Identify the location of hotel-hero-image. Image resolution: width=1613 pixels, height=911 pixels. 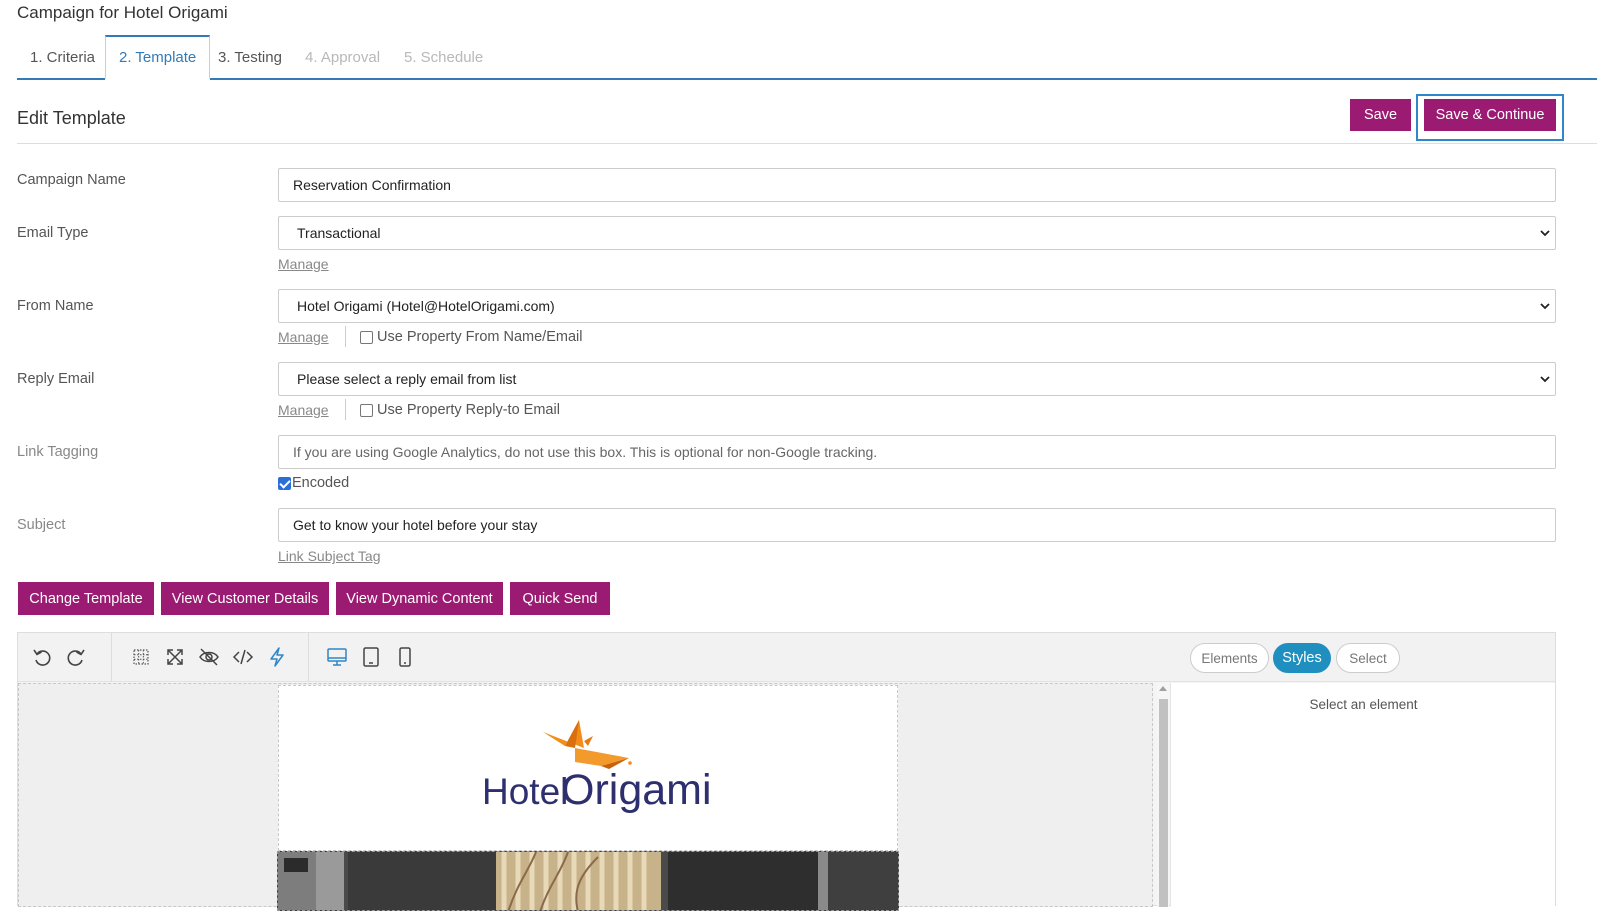
(588, 881).